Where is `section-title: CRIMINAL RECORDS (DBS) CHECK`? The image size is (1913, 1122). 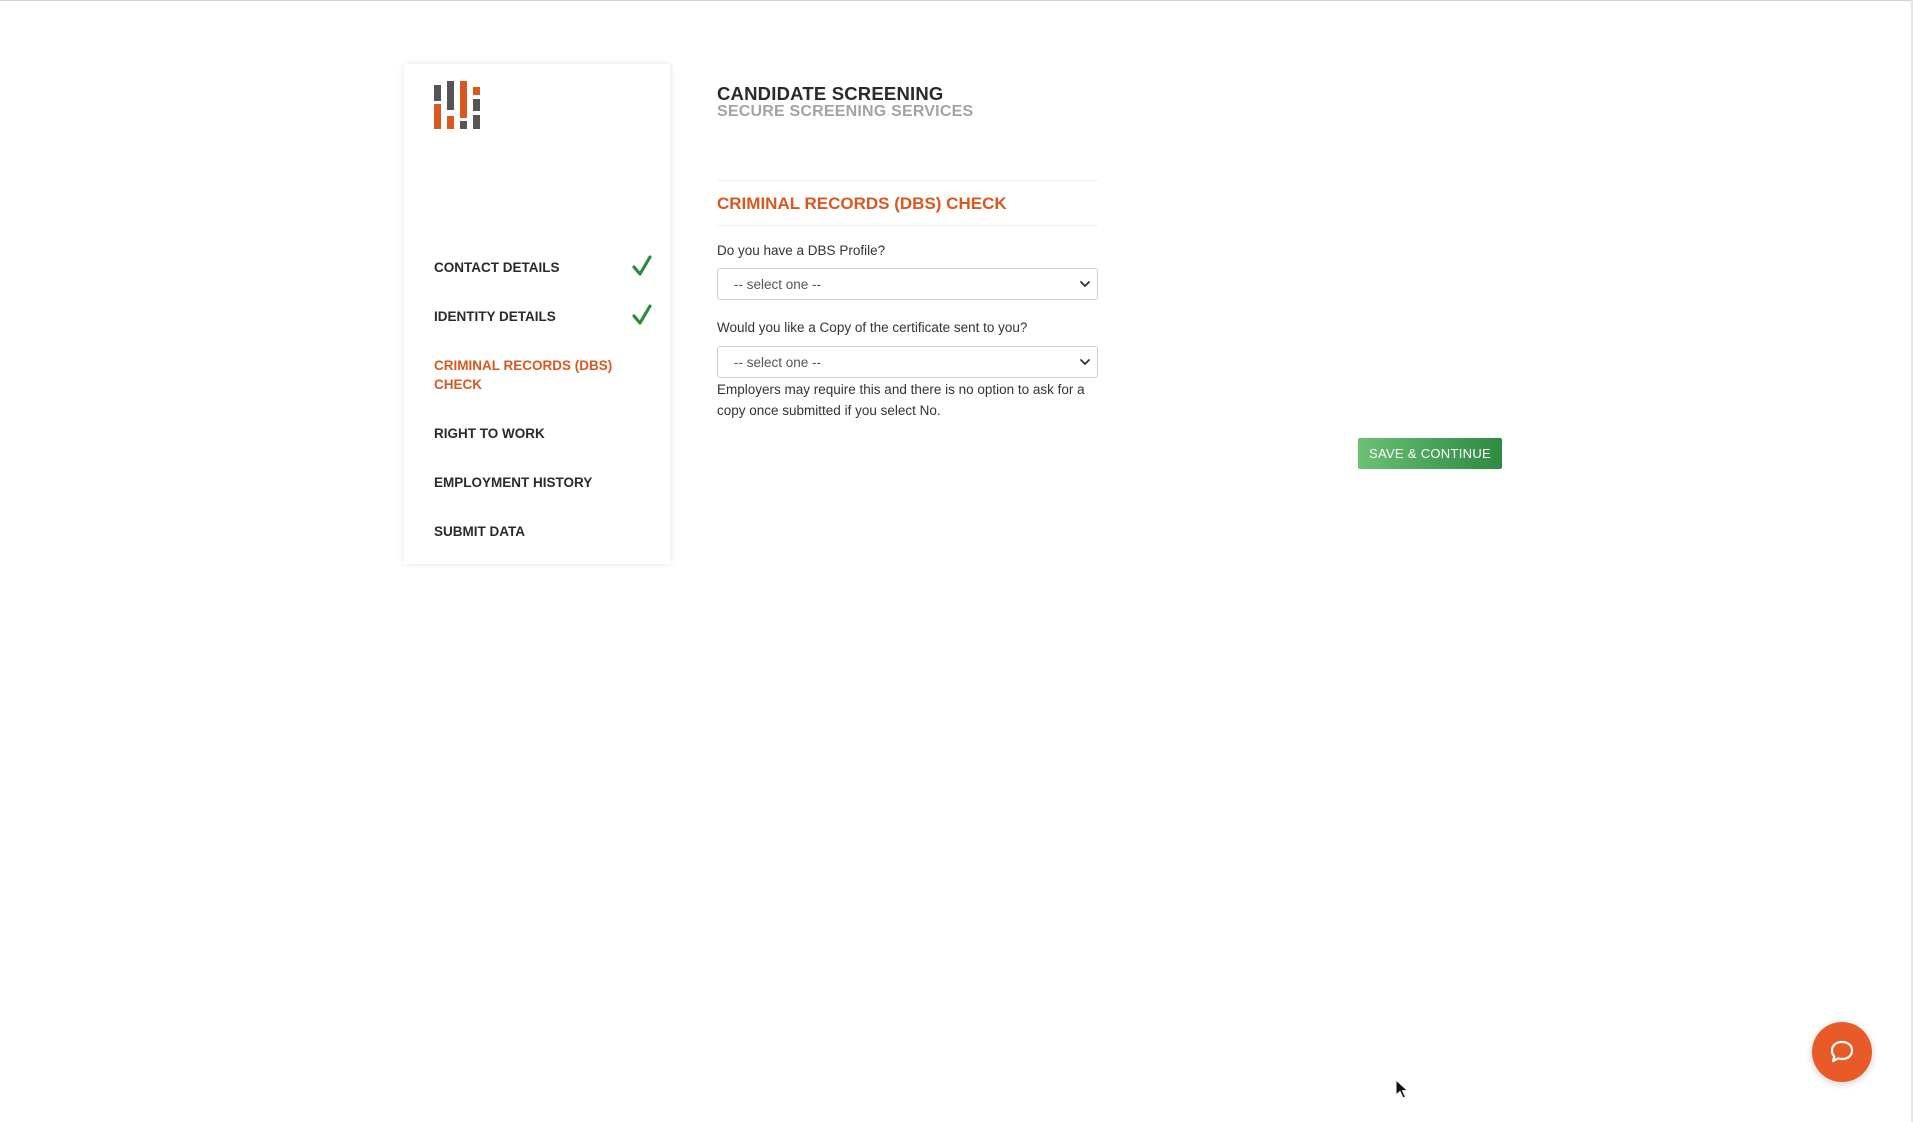
section-title: CRIMINAL RECORDS (DBS) CHECK is located at coordinates (862, 203).